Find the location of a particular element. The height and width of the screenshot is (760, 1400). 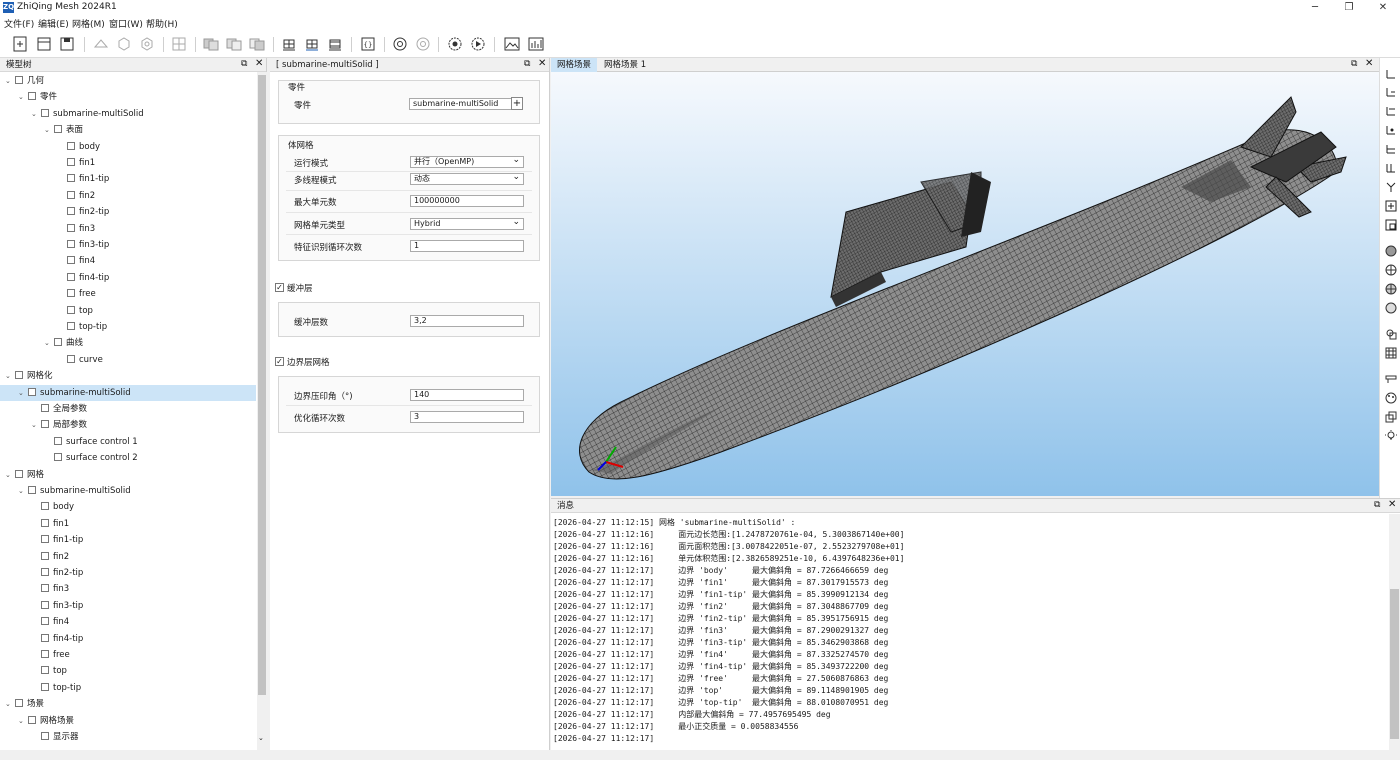

new-file-icon is located at coordinates (20, 44).